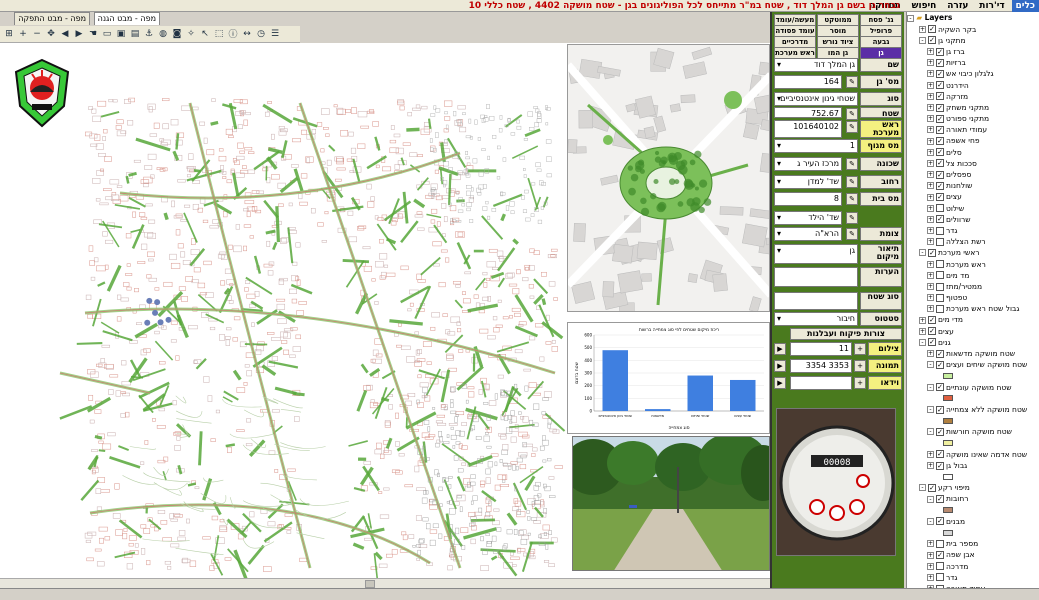 The width and height of the screenshot is (1039, 600). I want to click on field-input: 164, so click(808, 82).